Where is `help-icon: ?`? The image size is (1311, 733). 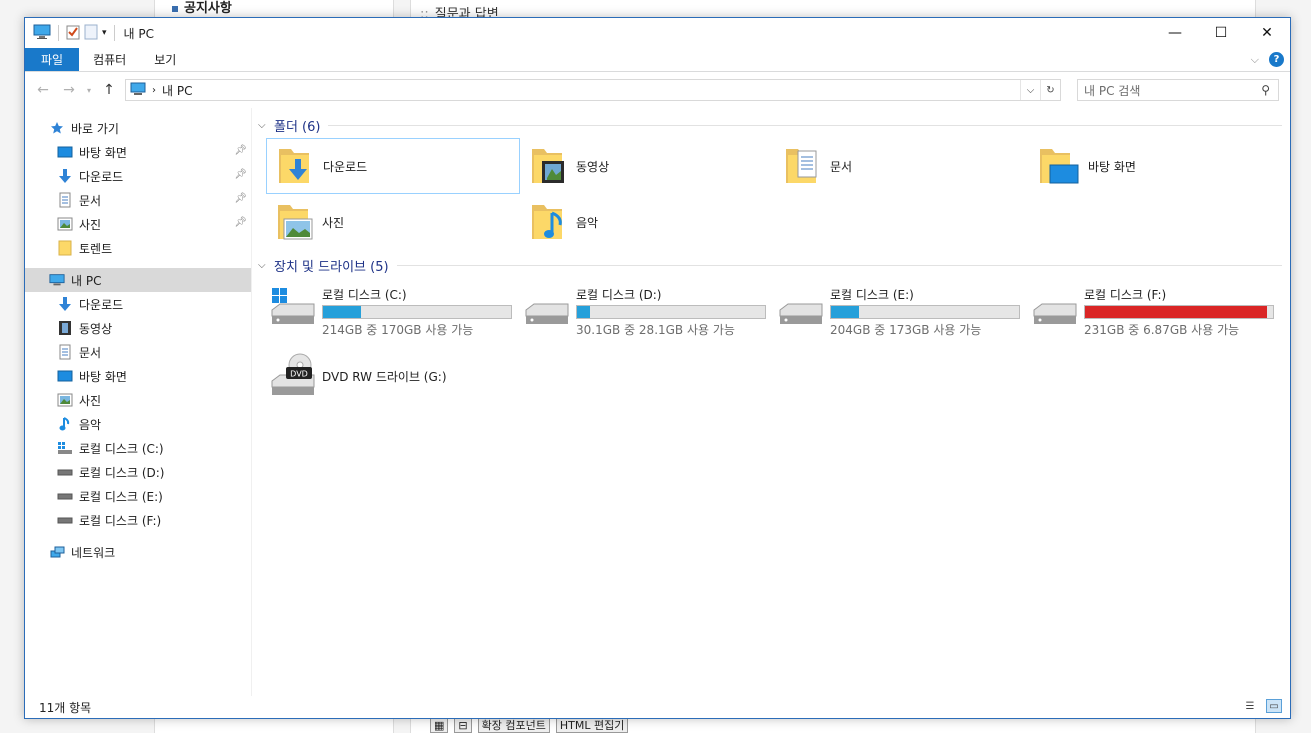
help-icon: ? is located at coordinates (1276, 59).